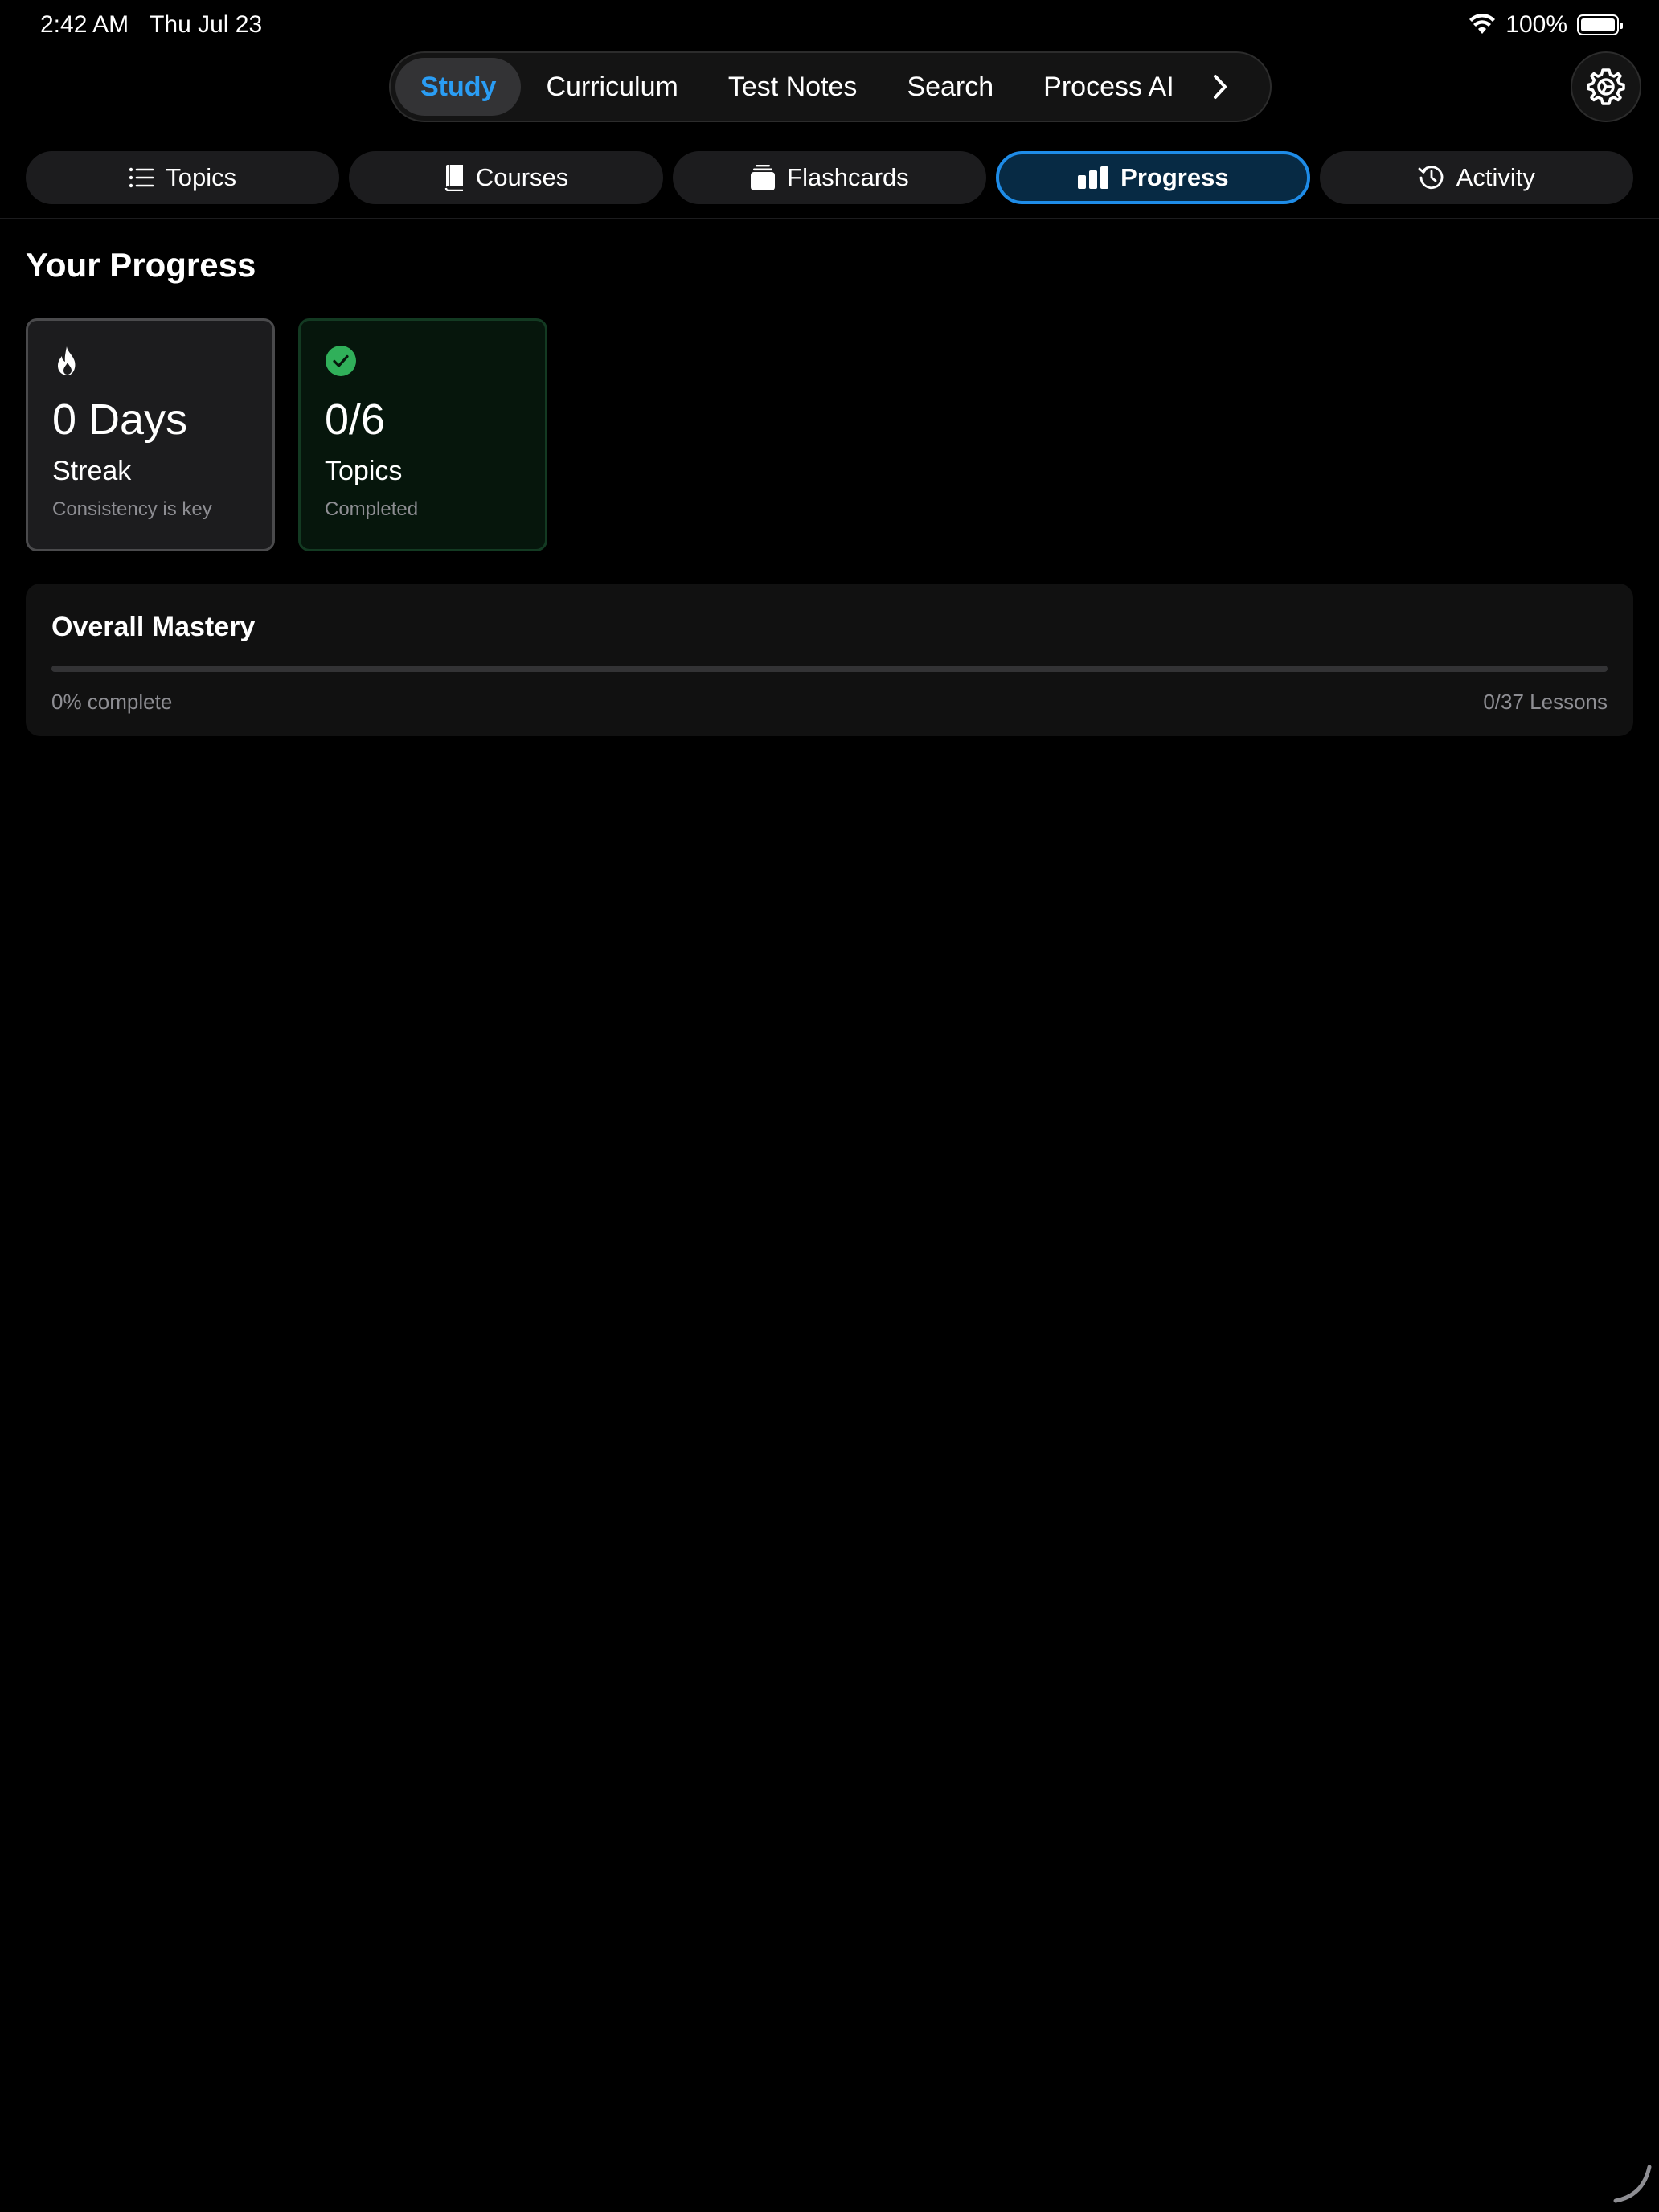  What do you see at coordinates (1174, 177) in the screenshot?
I see `tab-progress-label: Progress` at bounding box center [1174, 177].